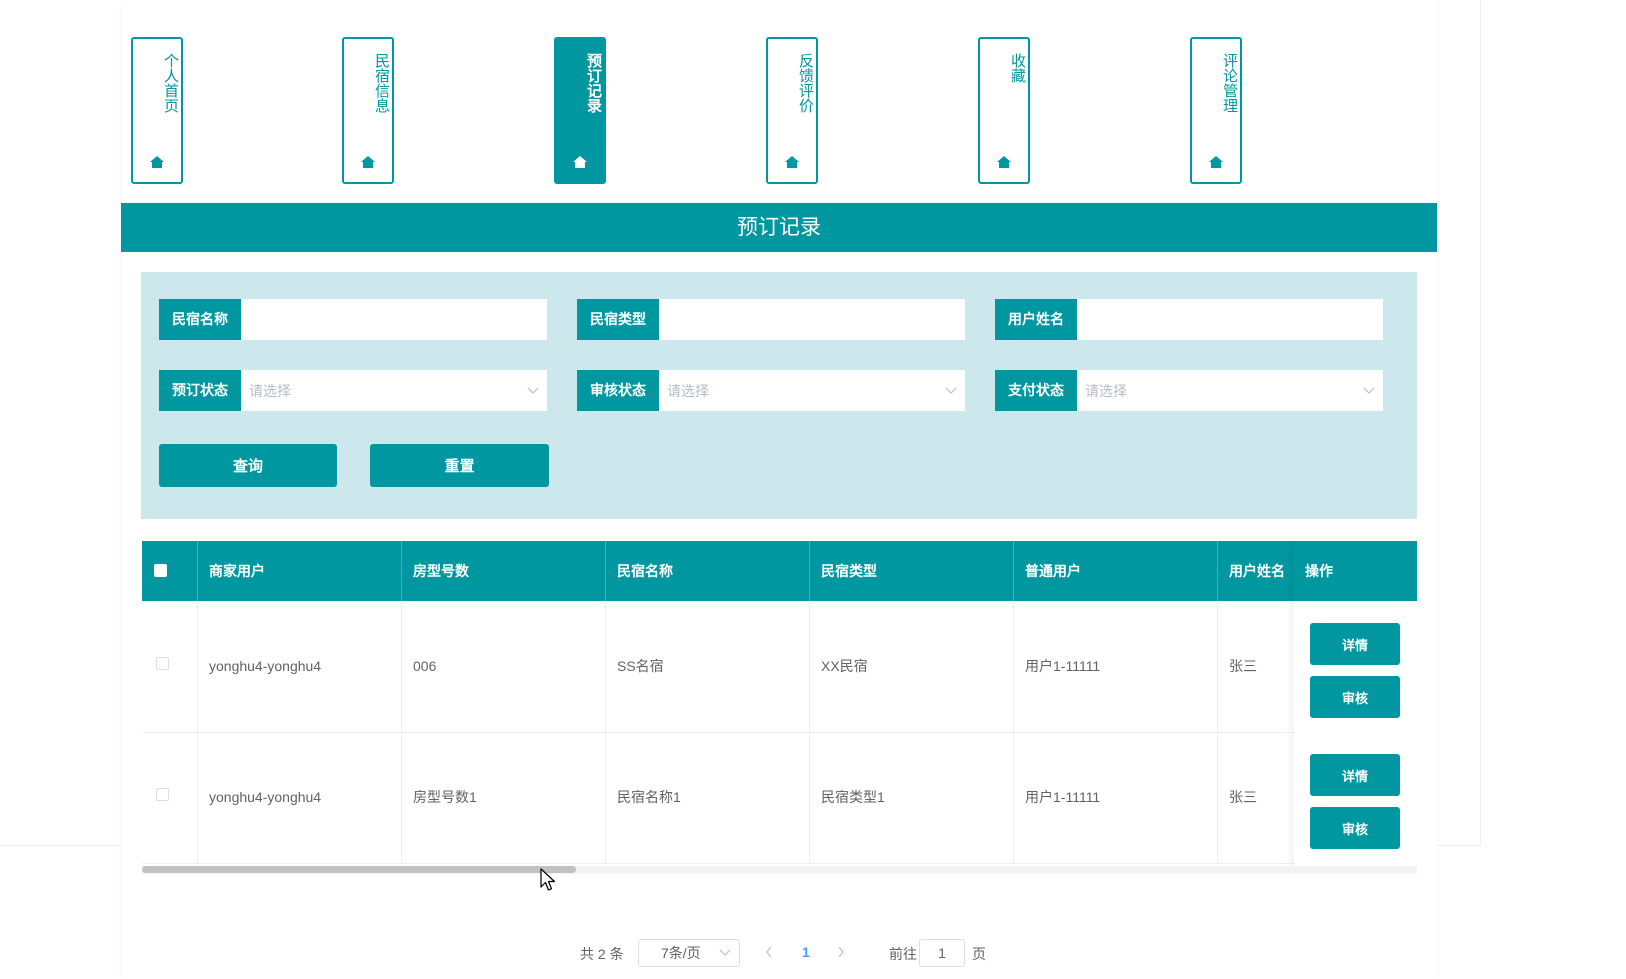 The width and height of the screenshot is (1626, 979). I want to click on page-size-select: 7条/页, so click(689, 953).